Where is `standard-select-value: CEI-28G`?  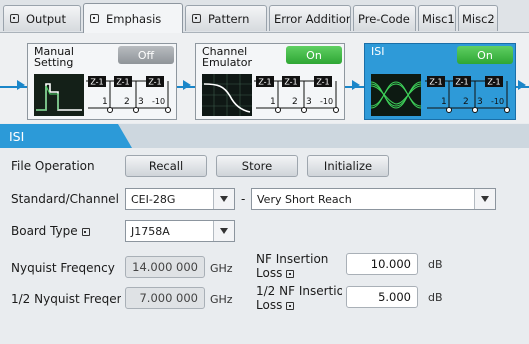 standard-select-value: CEI-28G is located at coordinates (153, 199).